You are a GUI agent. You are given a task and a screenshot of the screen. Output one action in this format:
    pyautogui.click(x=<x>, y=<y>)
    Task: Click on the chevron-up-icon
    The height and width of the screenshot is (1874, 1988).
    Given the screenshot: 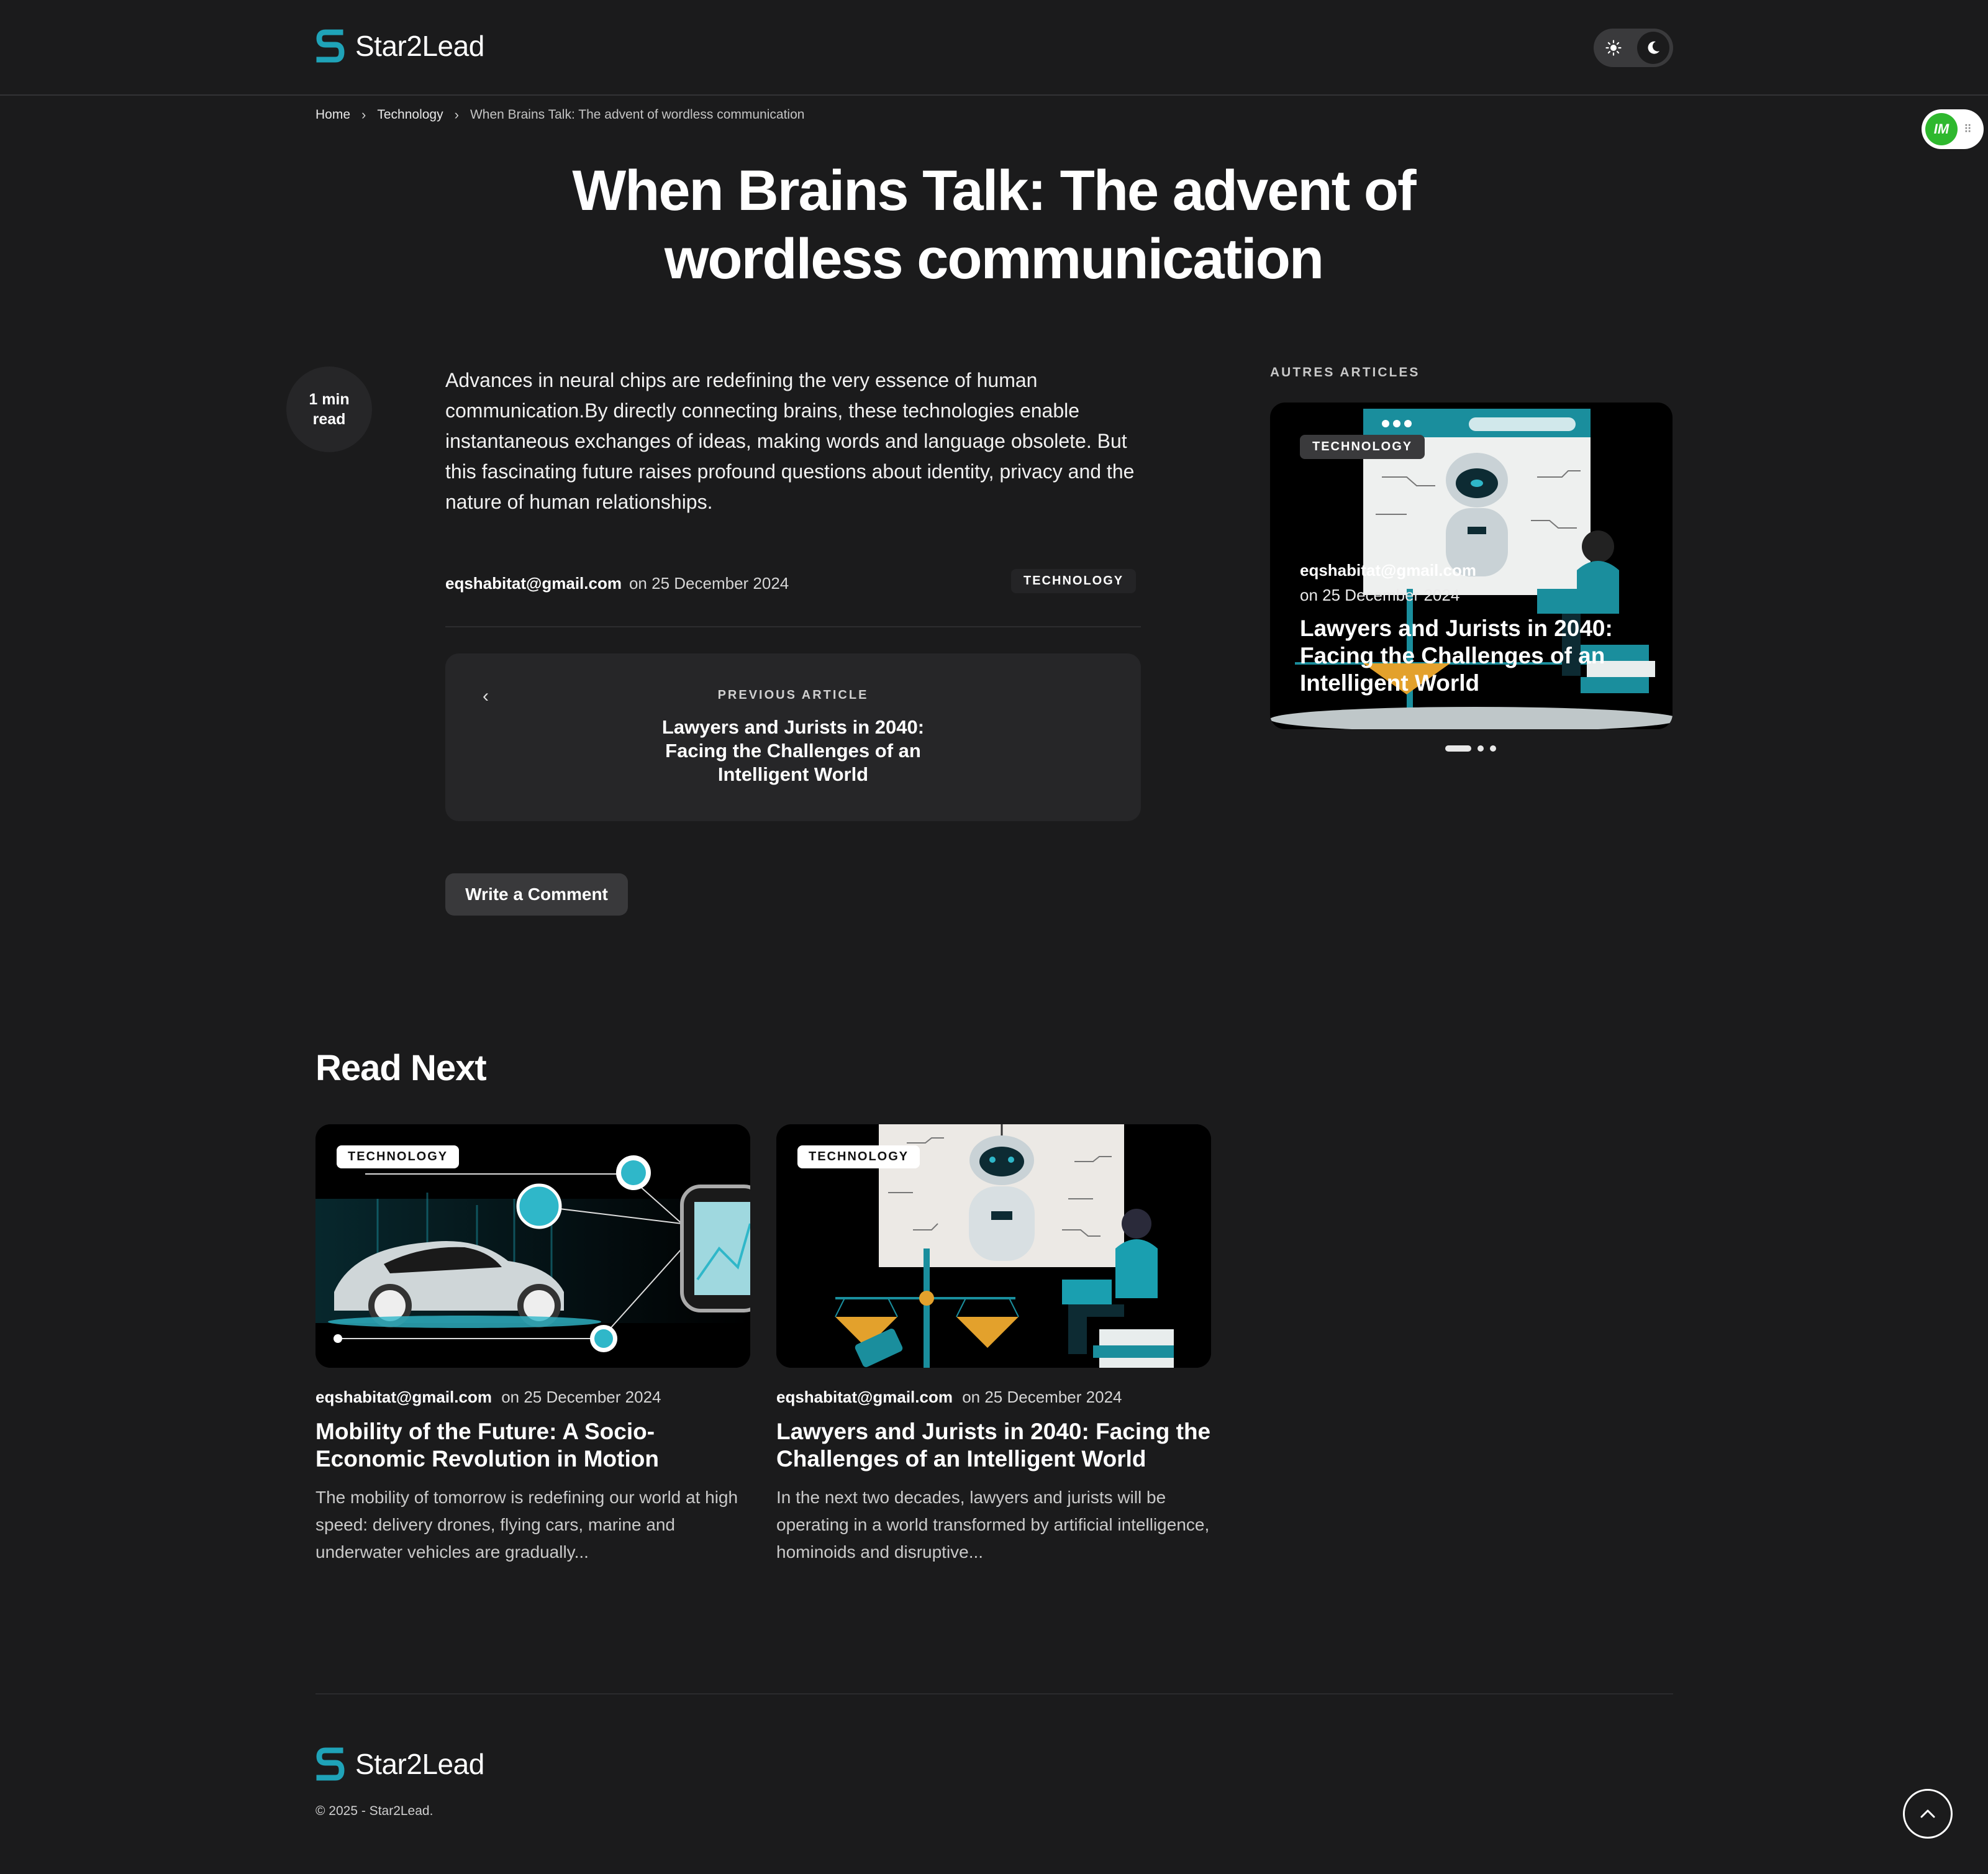 What is the action you would take?
    pyautogui.click(x=1928, y=1814)
    